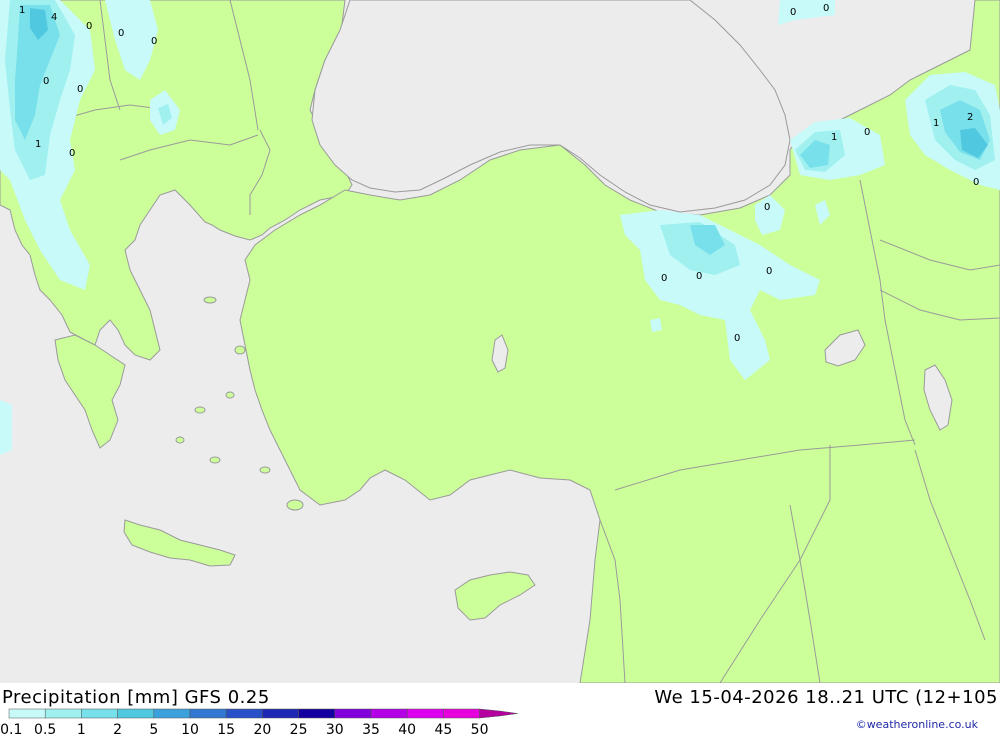 This screenshot has width=1000, height=738. Describe the element at coordinates (136, 697) in the screenshot. I see `map-title: Precipitation [mm] GFS 0.25` at that location.